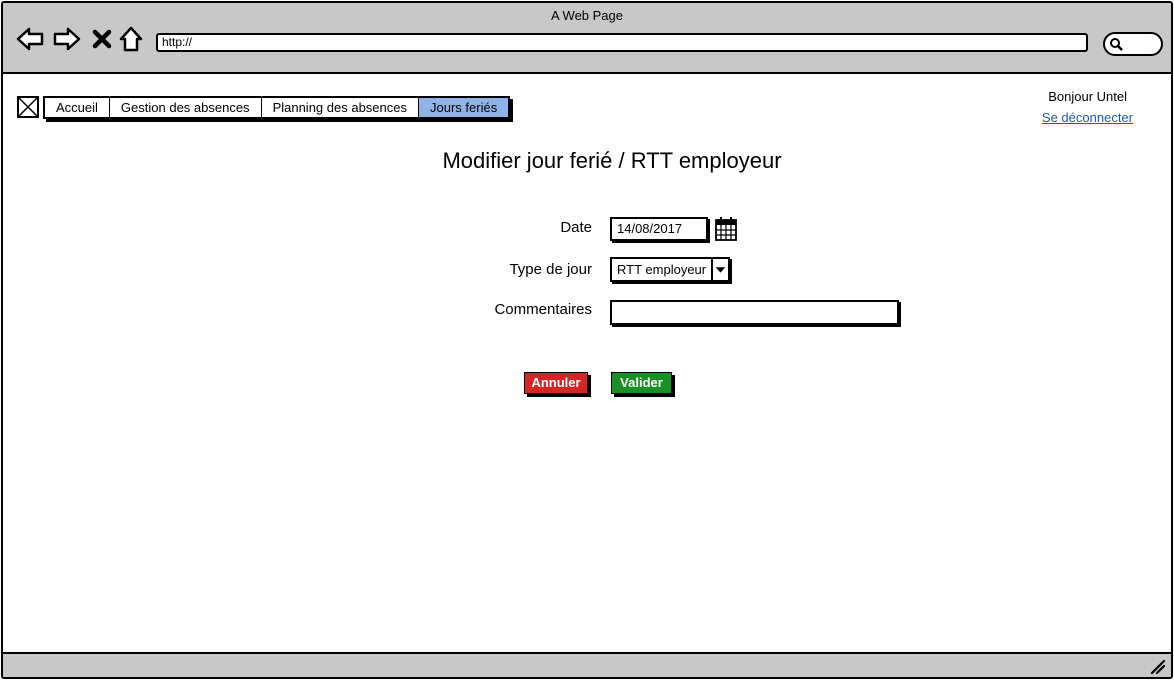 The height and width of the screenshot is (680, 1174). Describe the element at coordinates (77, 107) in the screenshot. I see `menu-item-accueil: Accueil` at that location.